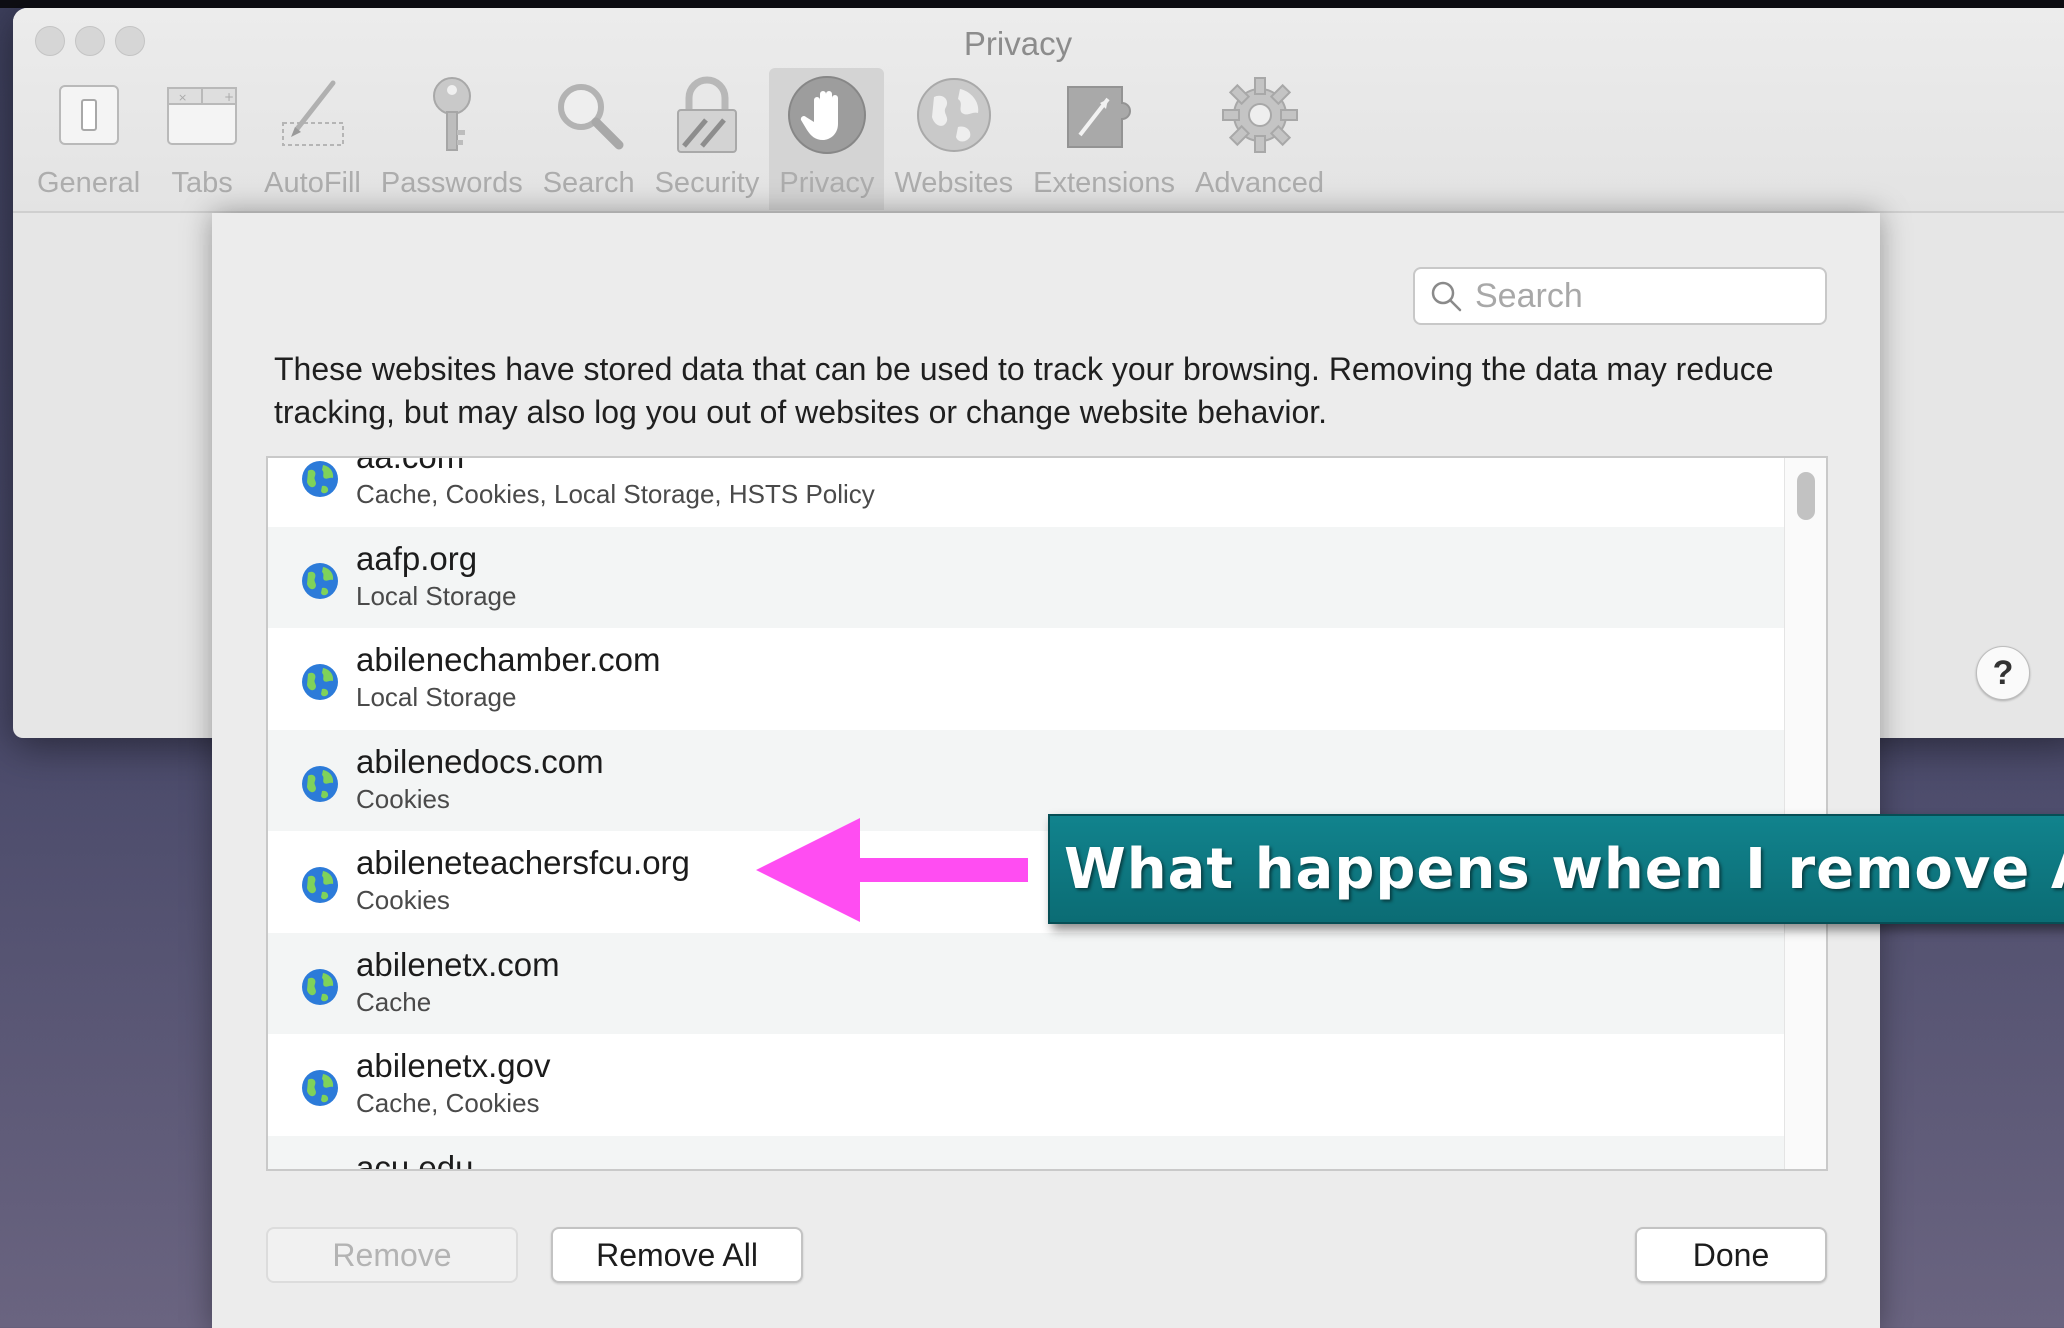  What do you see at coordinates (448, 1103) in the screenshot?
I see `website-data-types: Cache, Cookies` at bounding box center [448, 1103].